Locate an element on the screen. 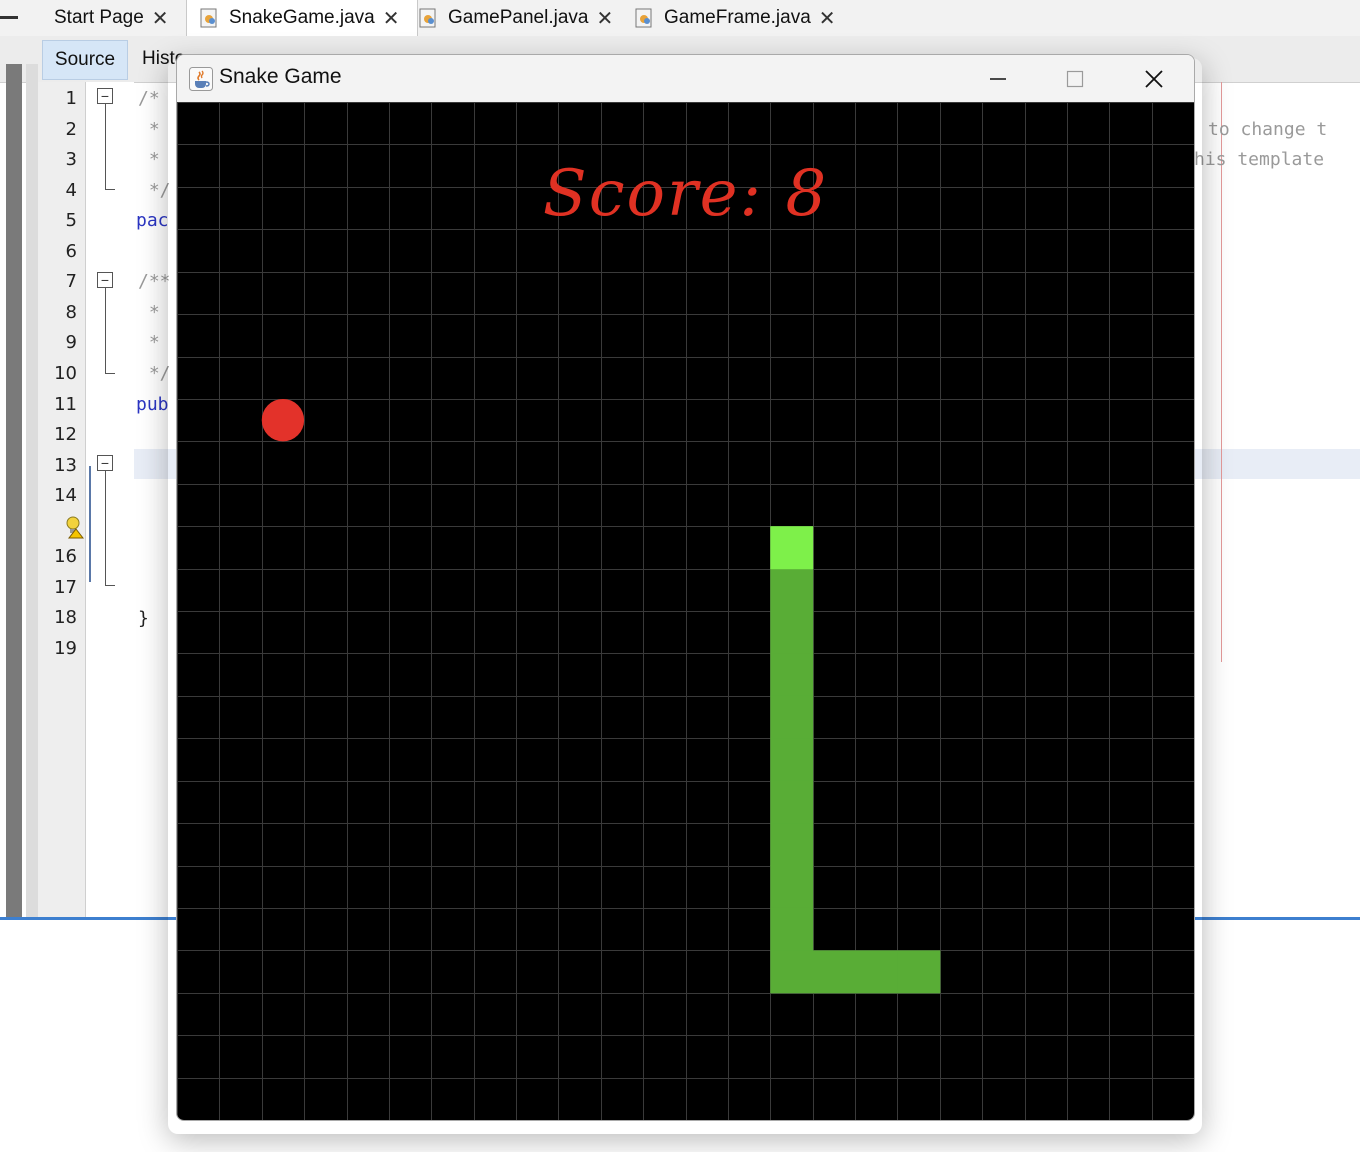 The height and width of the screenshot is (1152, 1360). tab-start-page: Start Page ✕ is located at coordinates (118, 18).